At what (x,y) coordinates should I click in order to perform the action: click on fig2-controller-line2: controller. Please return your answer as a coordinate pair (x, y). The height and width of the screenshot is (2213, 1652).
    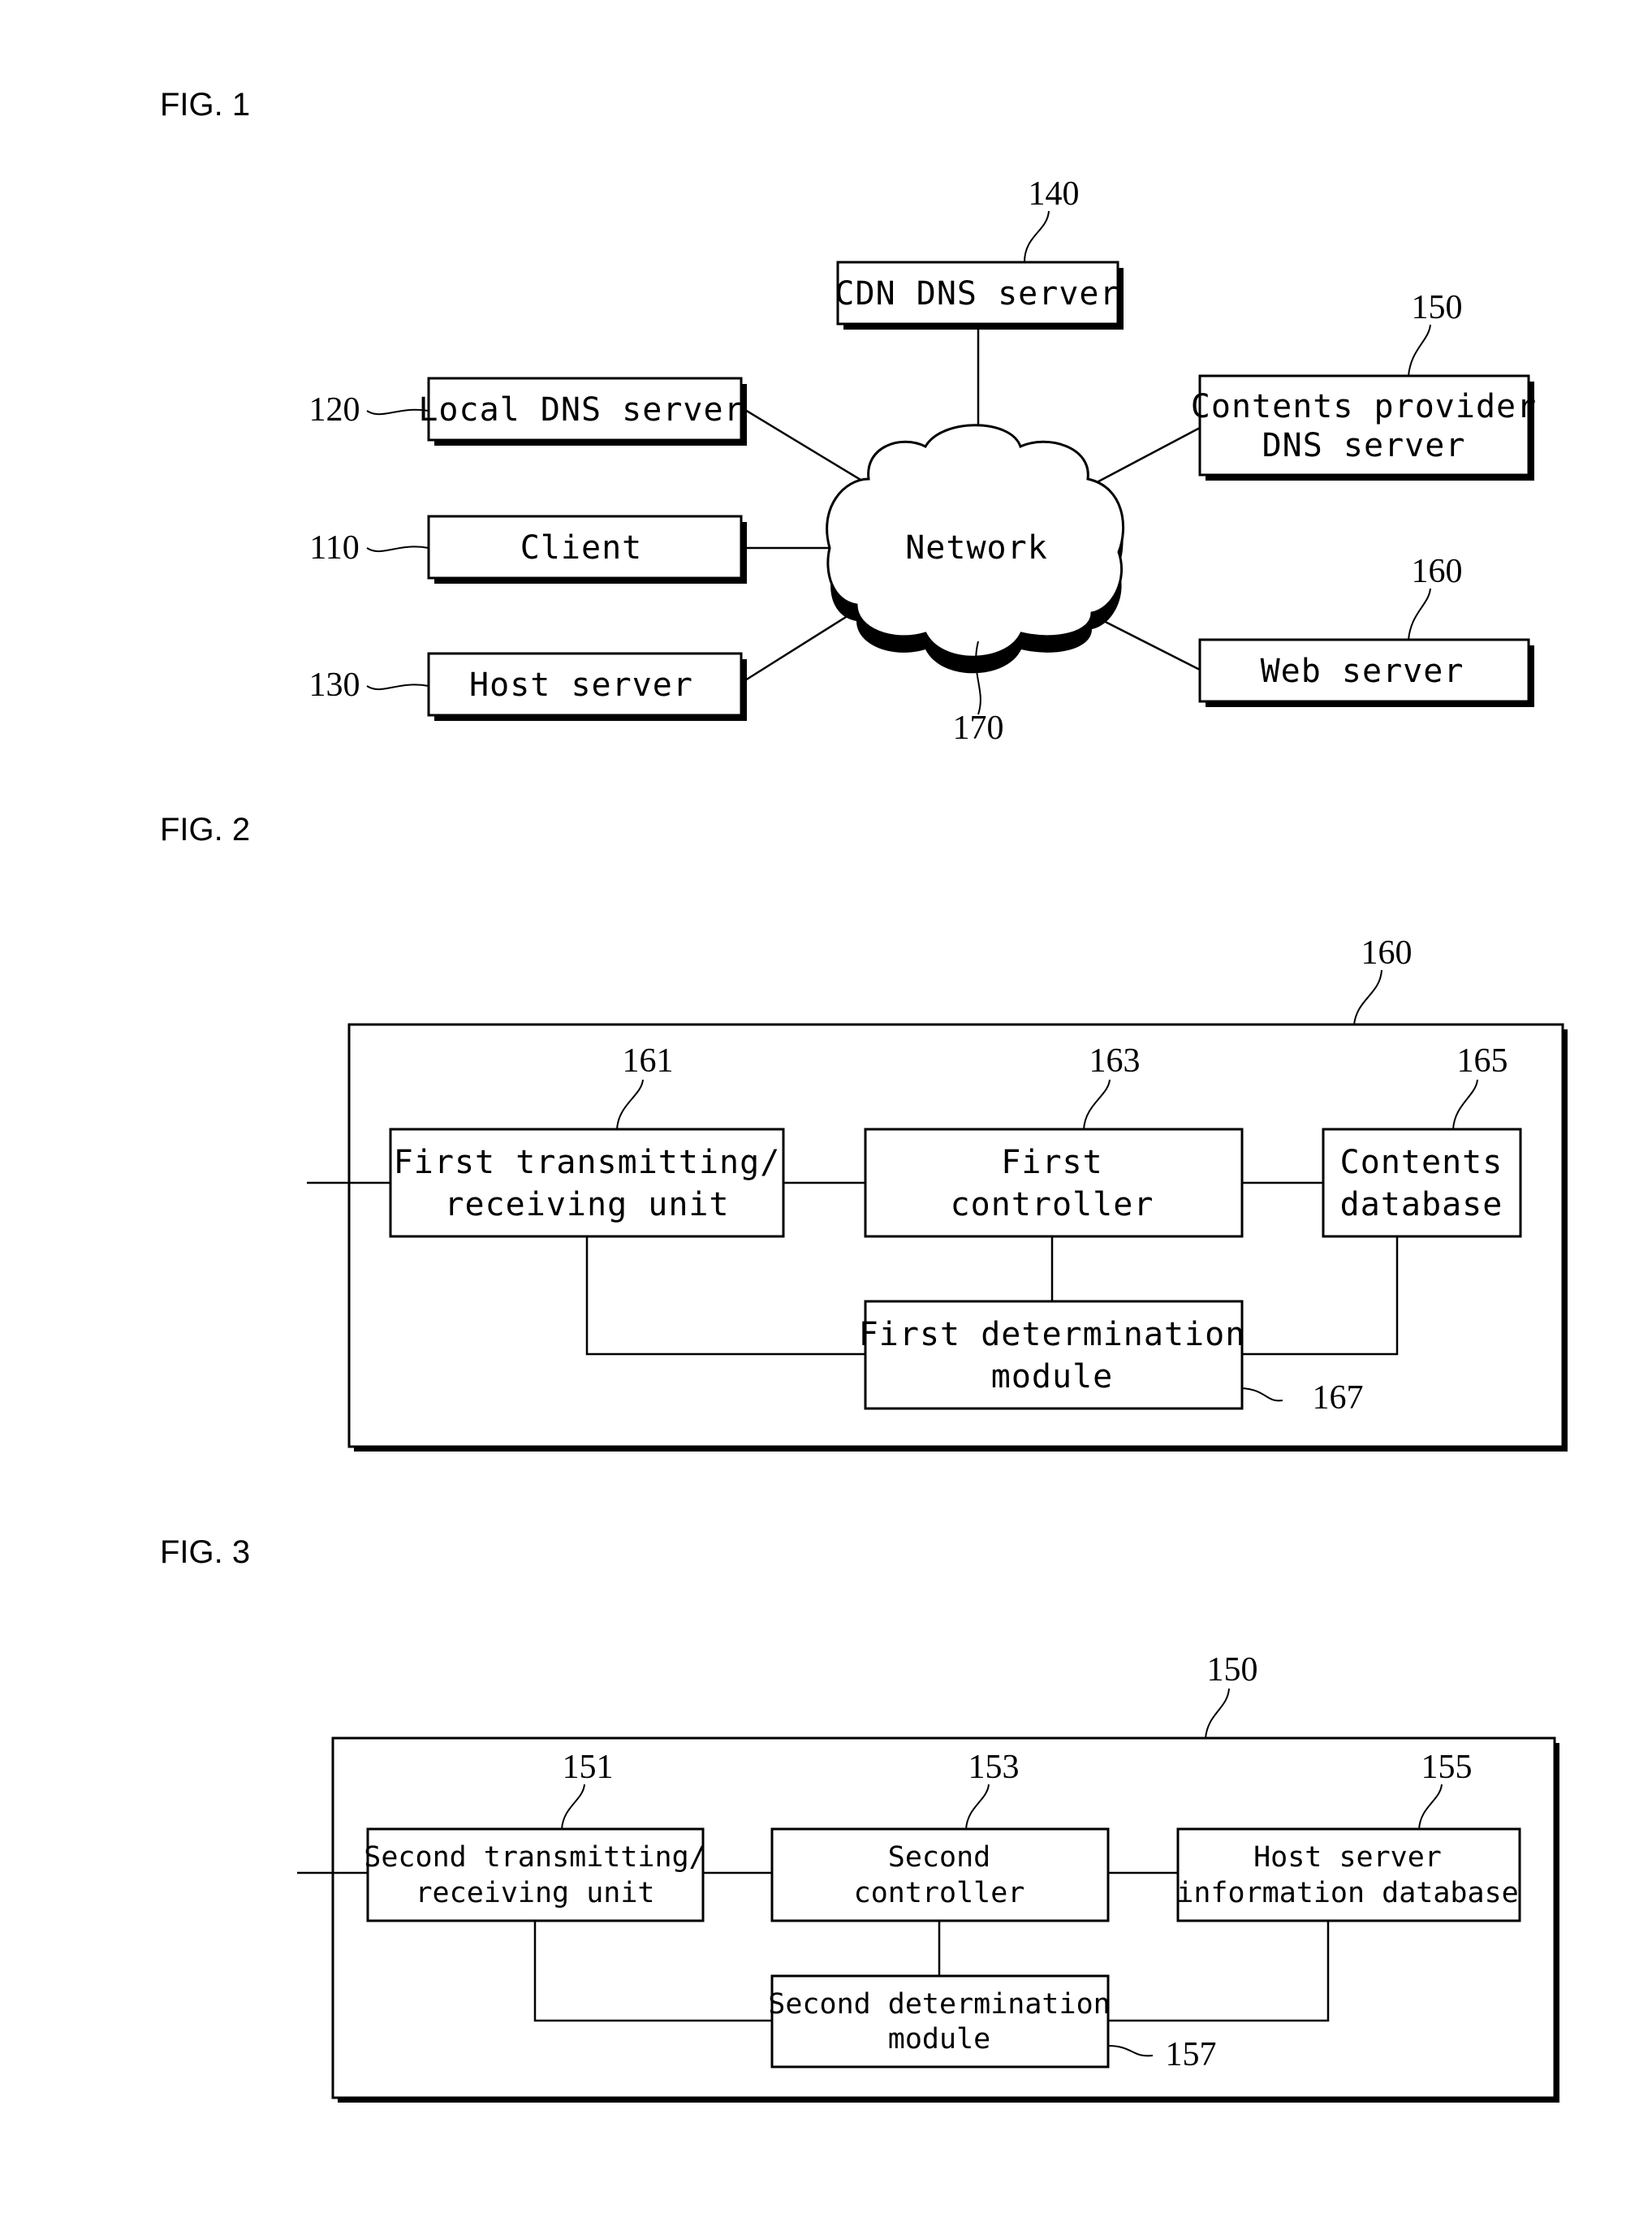
    Looking at the image, I should click on (1052, 1204).